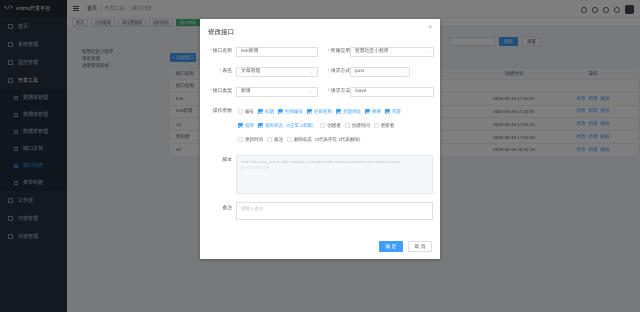 The image size is (640, 312). I want to click on checkbox-status: 发布状态（0正常 1草稿）, so click(287, 125).